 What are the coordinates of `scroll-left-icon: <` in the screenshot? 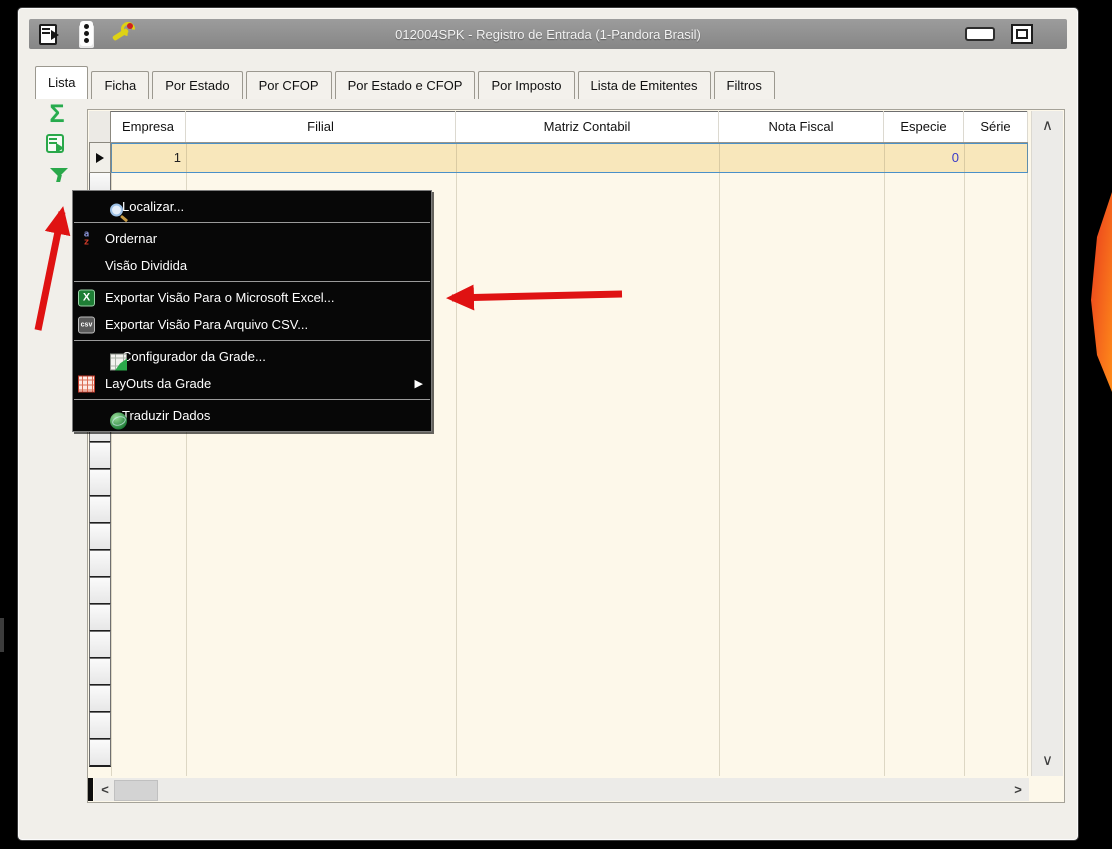 It's located at (105, 789).